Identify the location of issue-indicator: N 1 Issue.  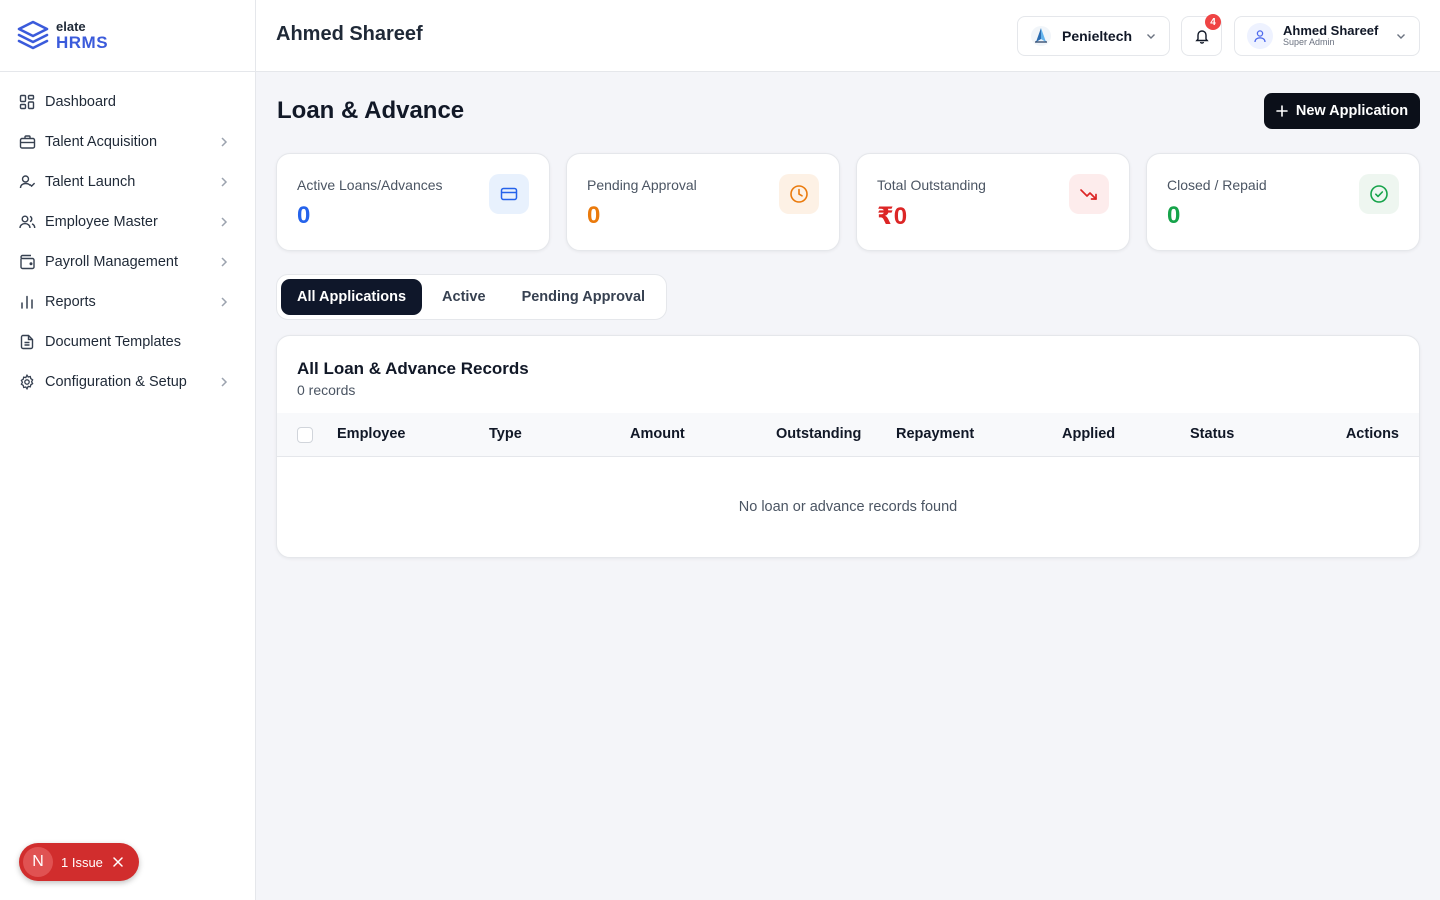
(79, 862).